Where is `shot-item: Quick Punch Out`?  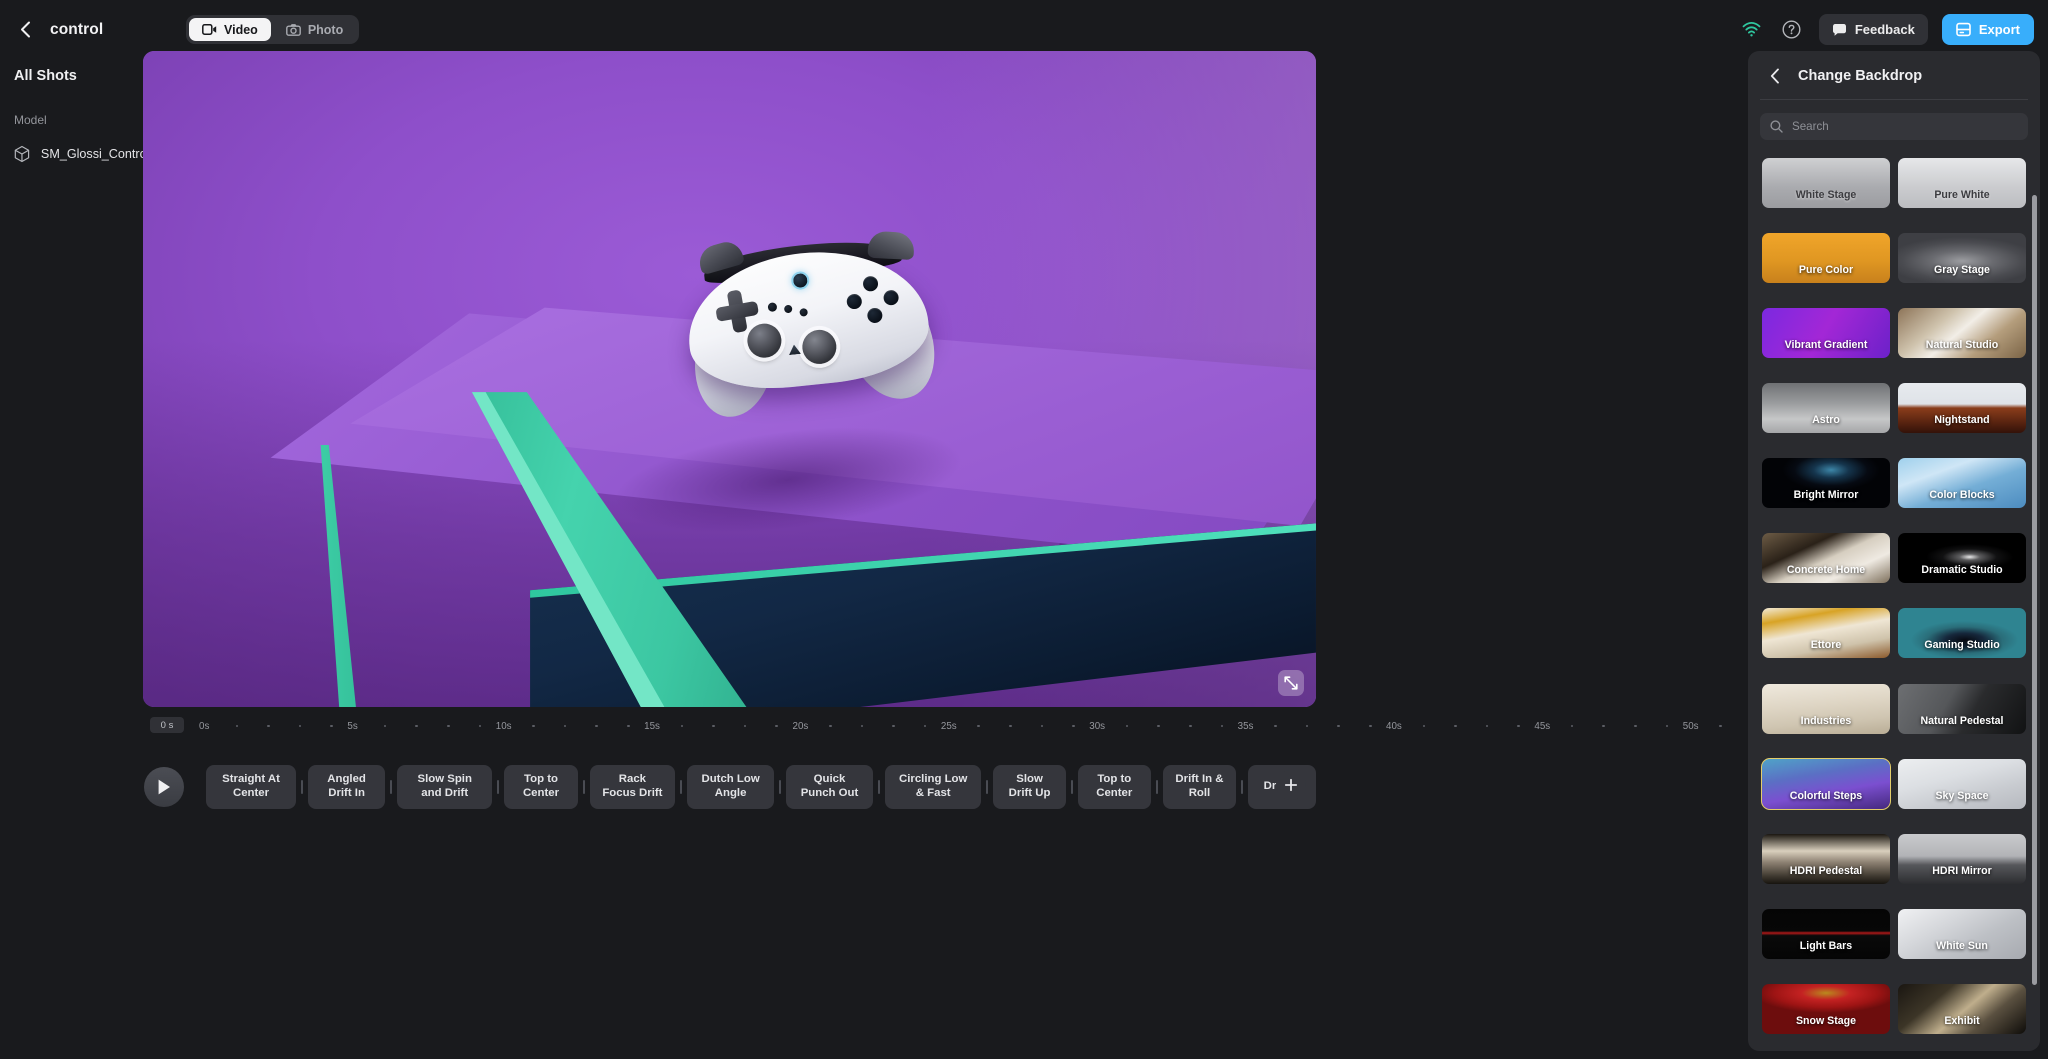 shot-item: Quick Punch Out is located at coordinates (829, 787).